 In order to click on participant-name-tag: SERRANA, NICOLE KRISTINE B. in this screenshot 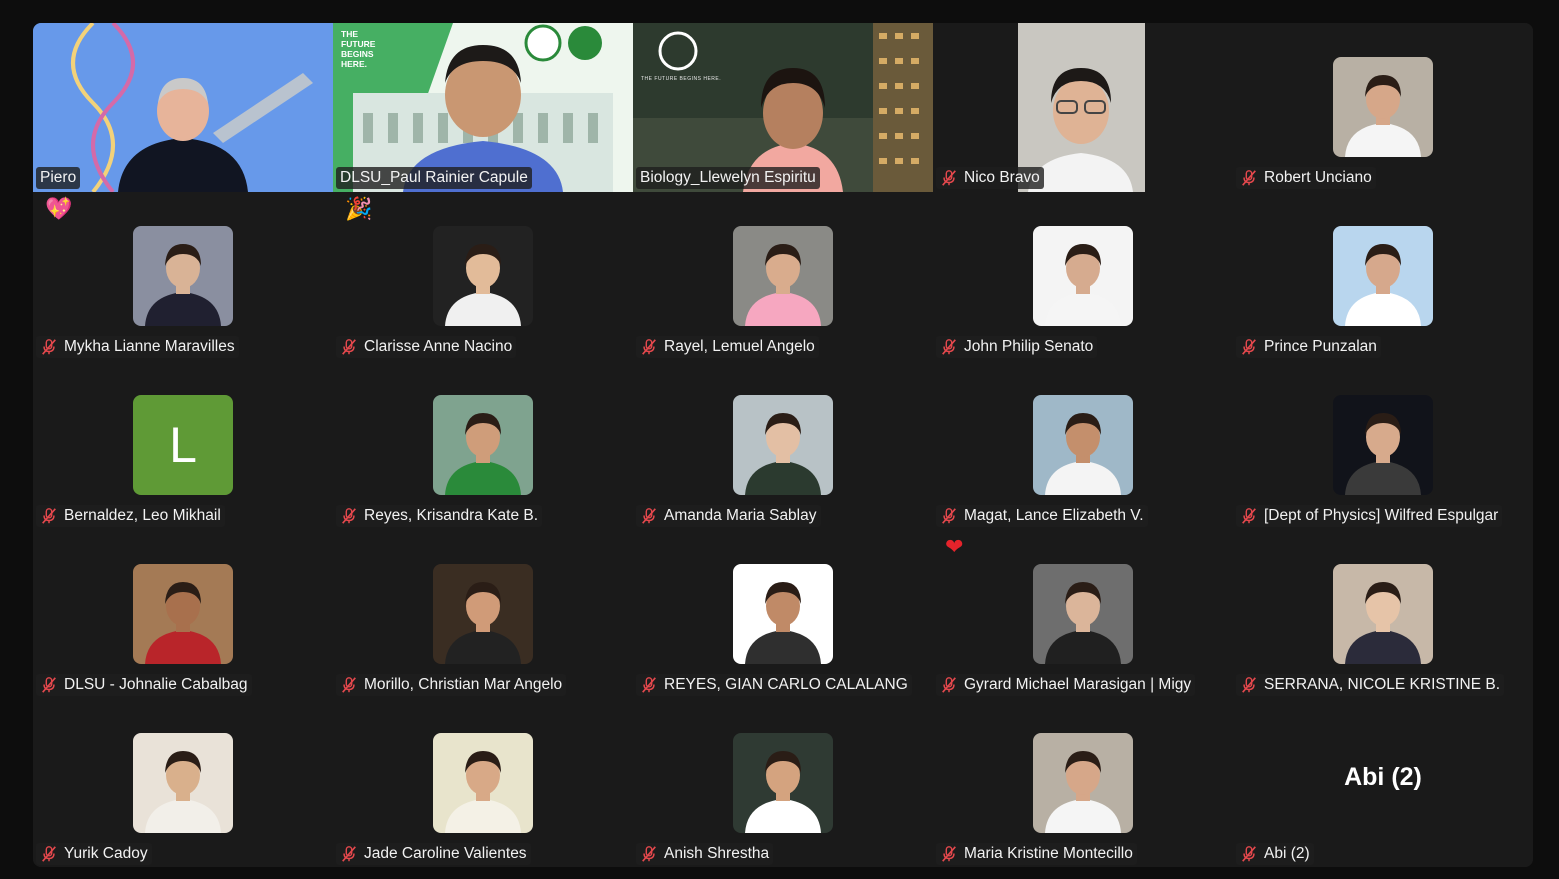, I will do `click(1370, 685)`.